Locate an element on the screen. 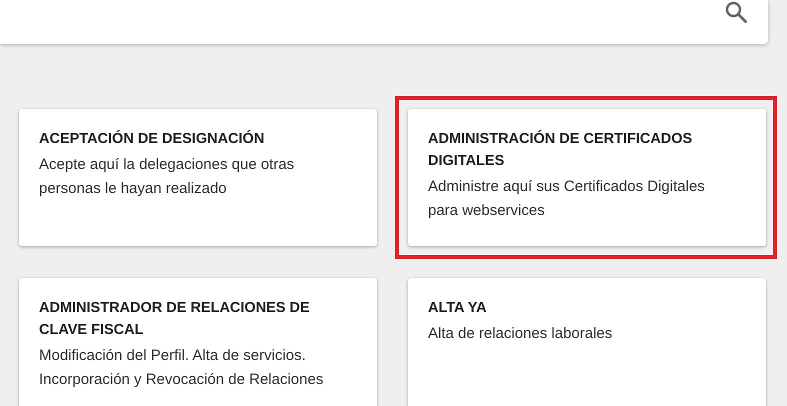 Image resolution: width=787 pixels, height=406 pixels. service-card: ADMINISTRADOR DE RELACIONES DE CLAVE FISCAL Modificación del Perfil. Alta de servicios. Incorporación y Revocación de Relaciones is located at coordinates (198, 342).